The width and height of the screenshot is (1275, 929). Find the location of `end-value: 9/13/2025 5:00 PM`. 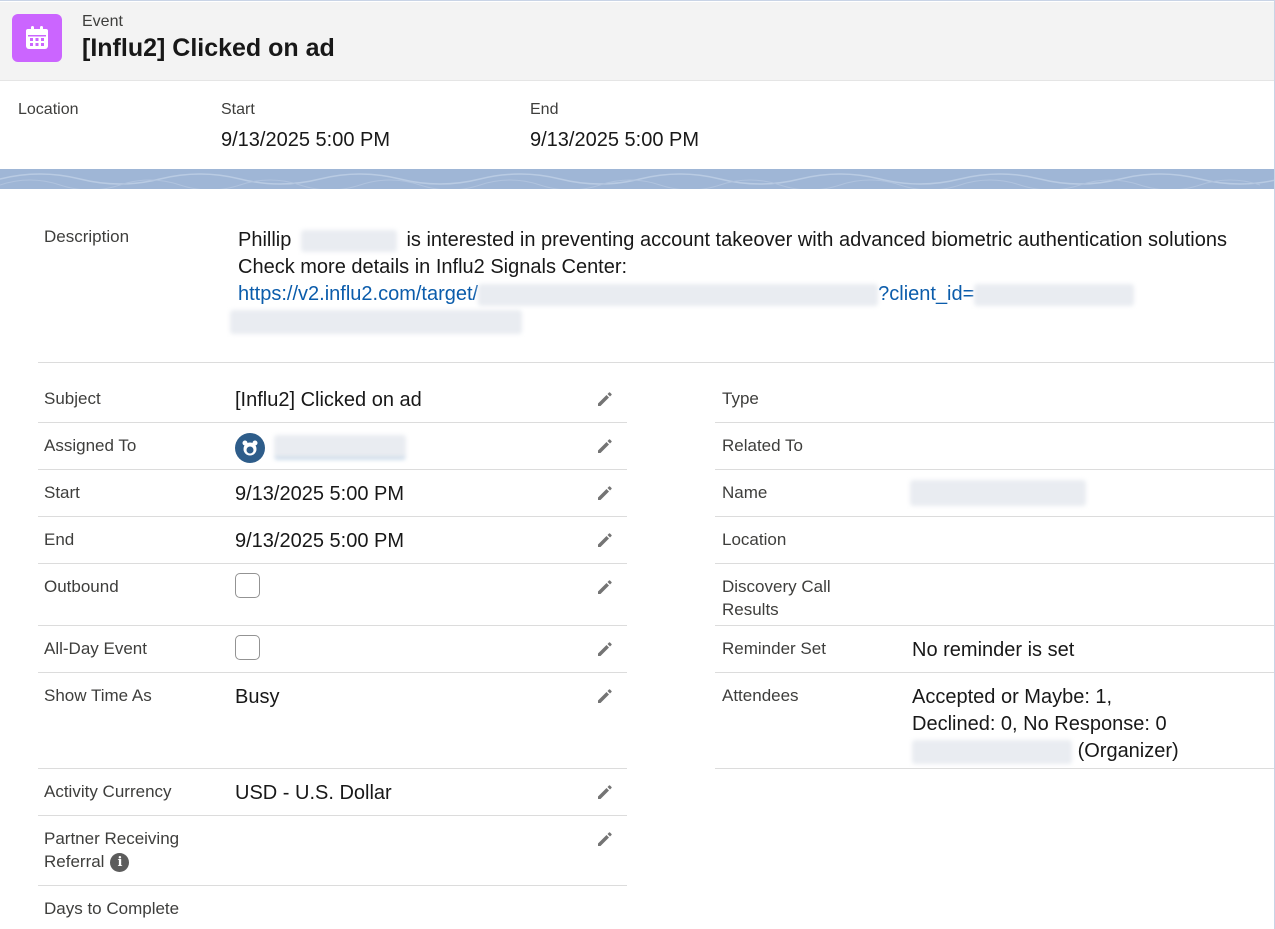

end-value: 9/13/2025 5:00 PM is located at coordinates (320, 541).